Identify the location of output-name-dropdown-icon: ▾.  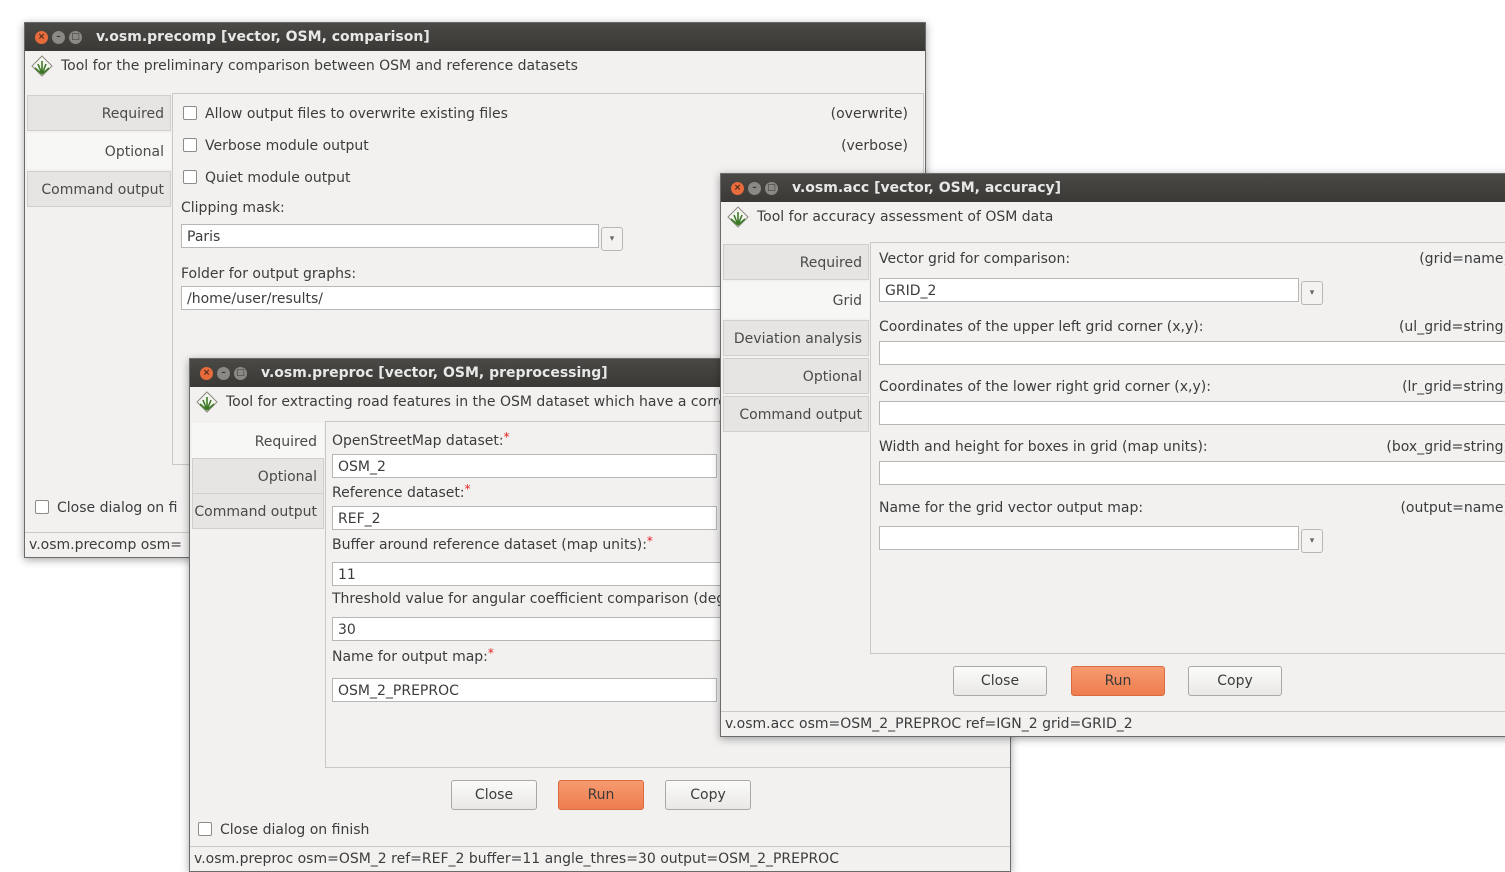
(1312, 541).